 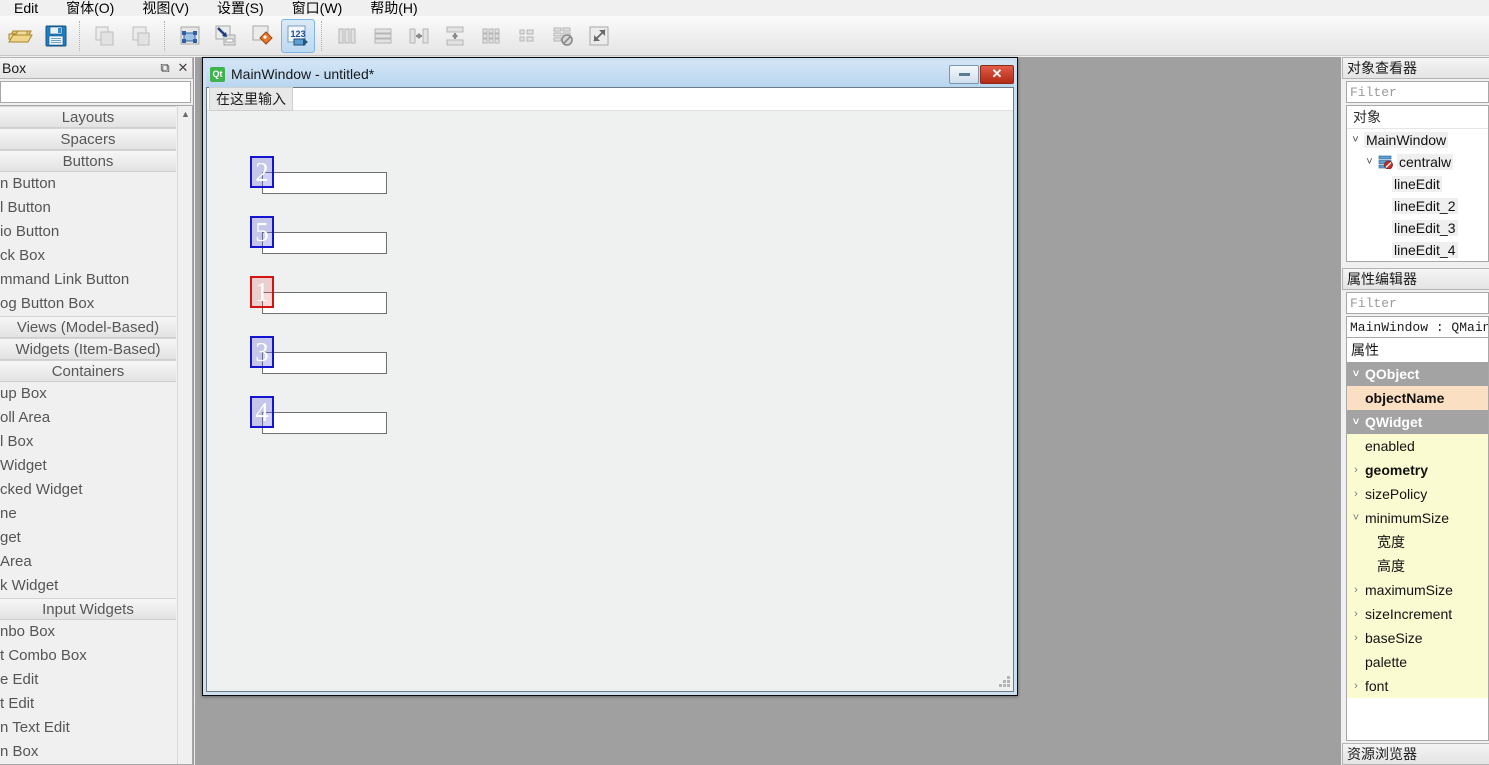 I want to click on widget-box-category: Input Widgets, so click(x=88, y=609).